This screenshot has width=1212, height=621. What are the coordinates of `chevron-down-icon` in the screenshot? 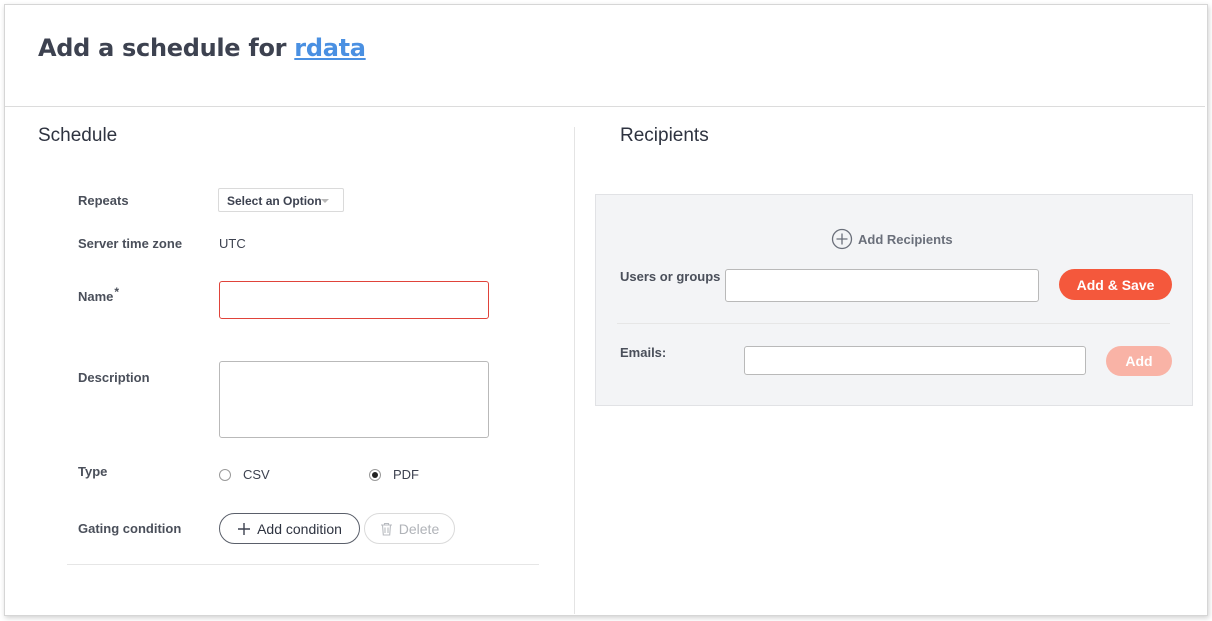 It's located at (325, 201).